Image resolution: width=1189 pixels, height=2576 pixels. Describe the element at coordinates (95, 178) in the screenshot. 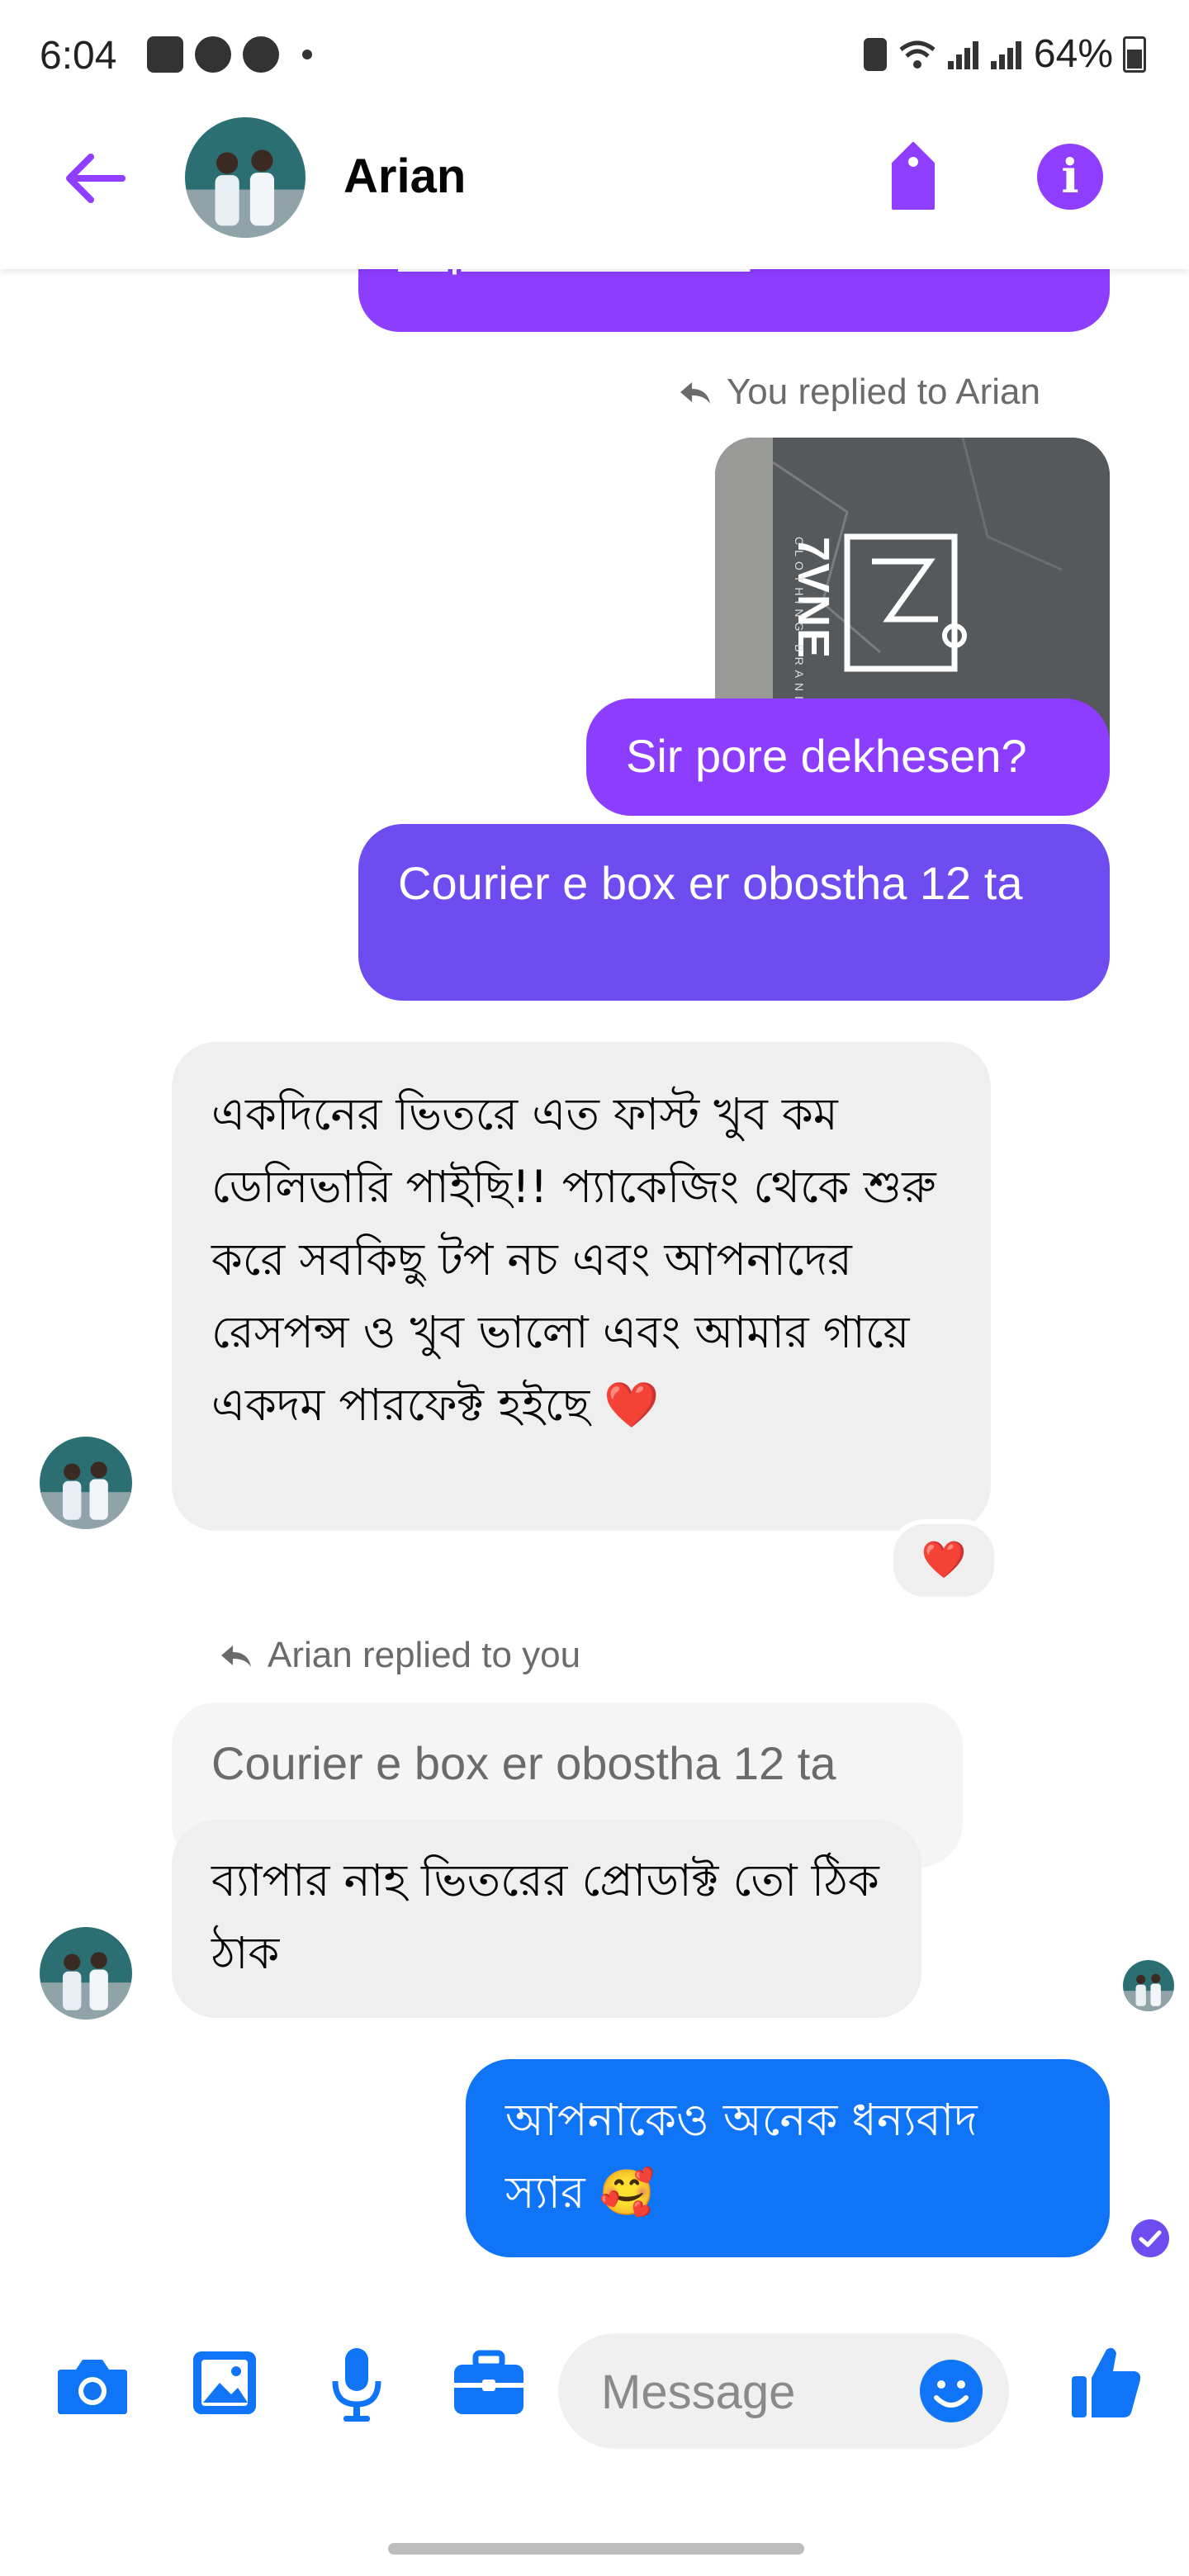

I see `back-arrow-icon` at that location.